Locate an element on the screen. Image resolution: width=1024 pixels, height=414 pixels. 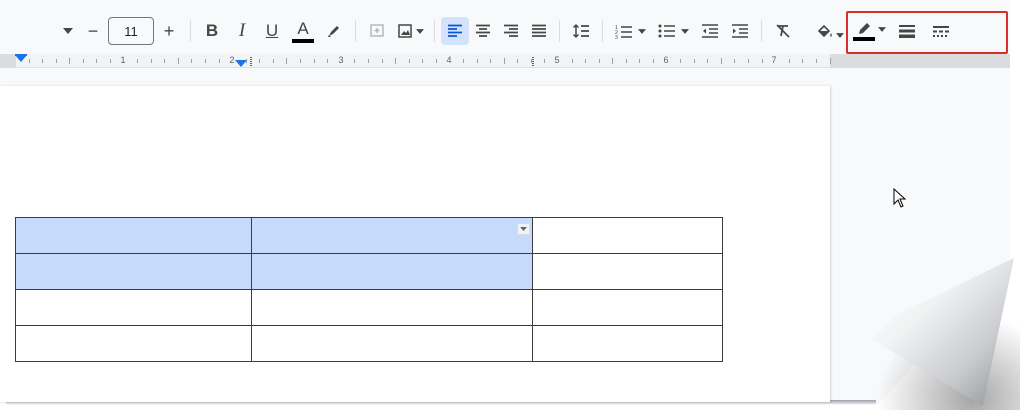
align-justify-icon is located at coordinates (539, 30).